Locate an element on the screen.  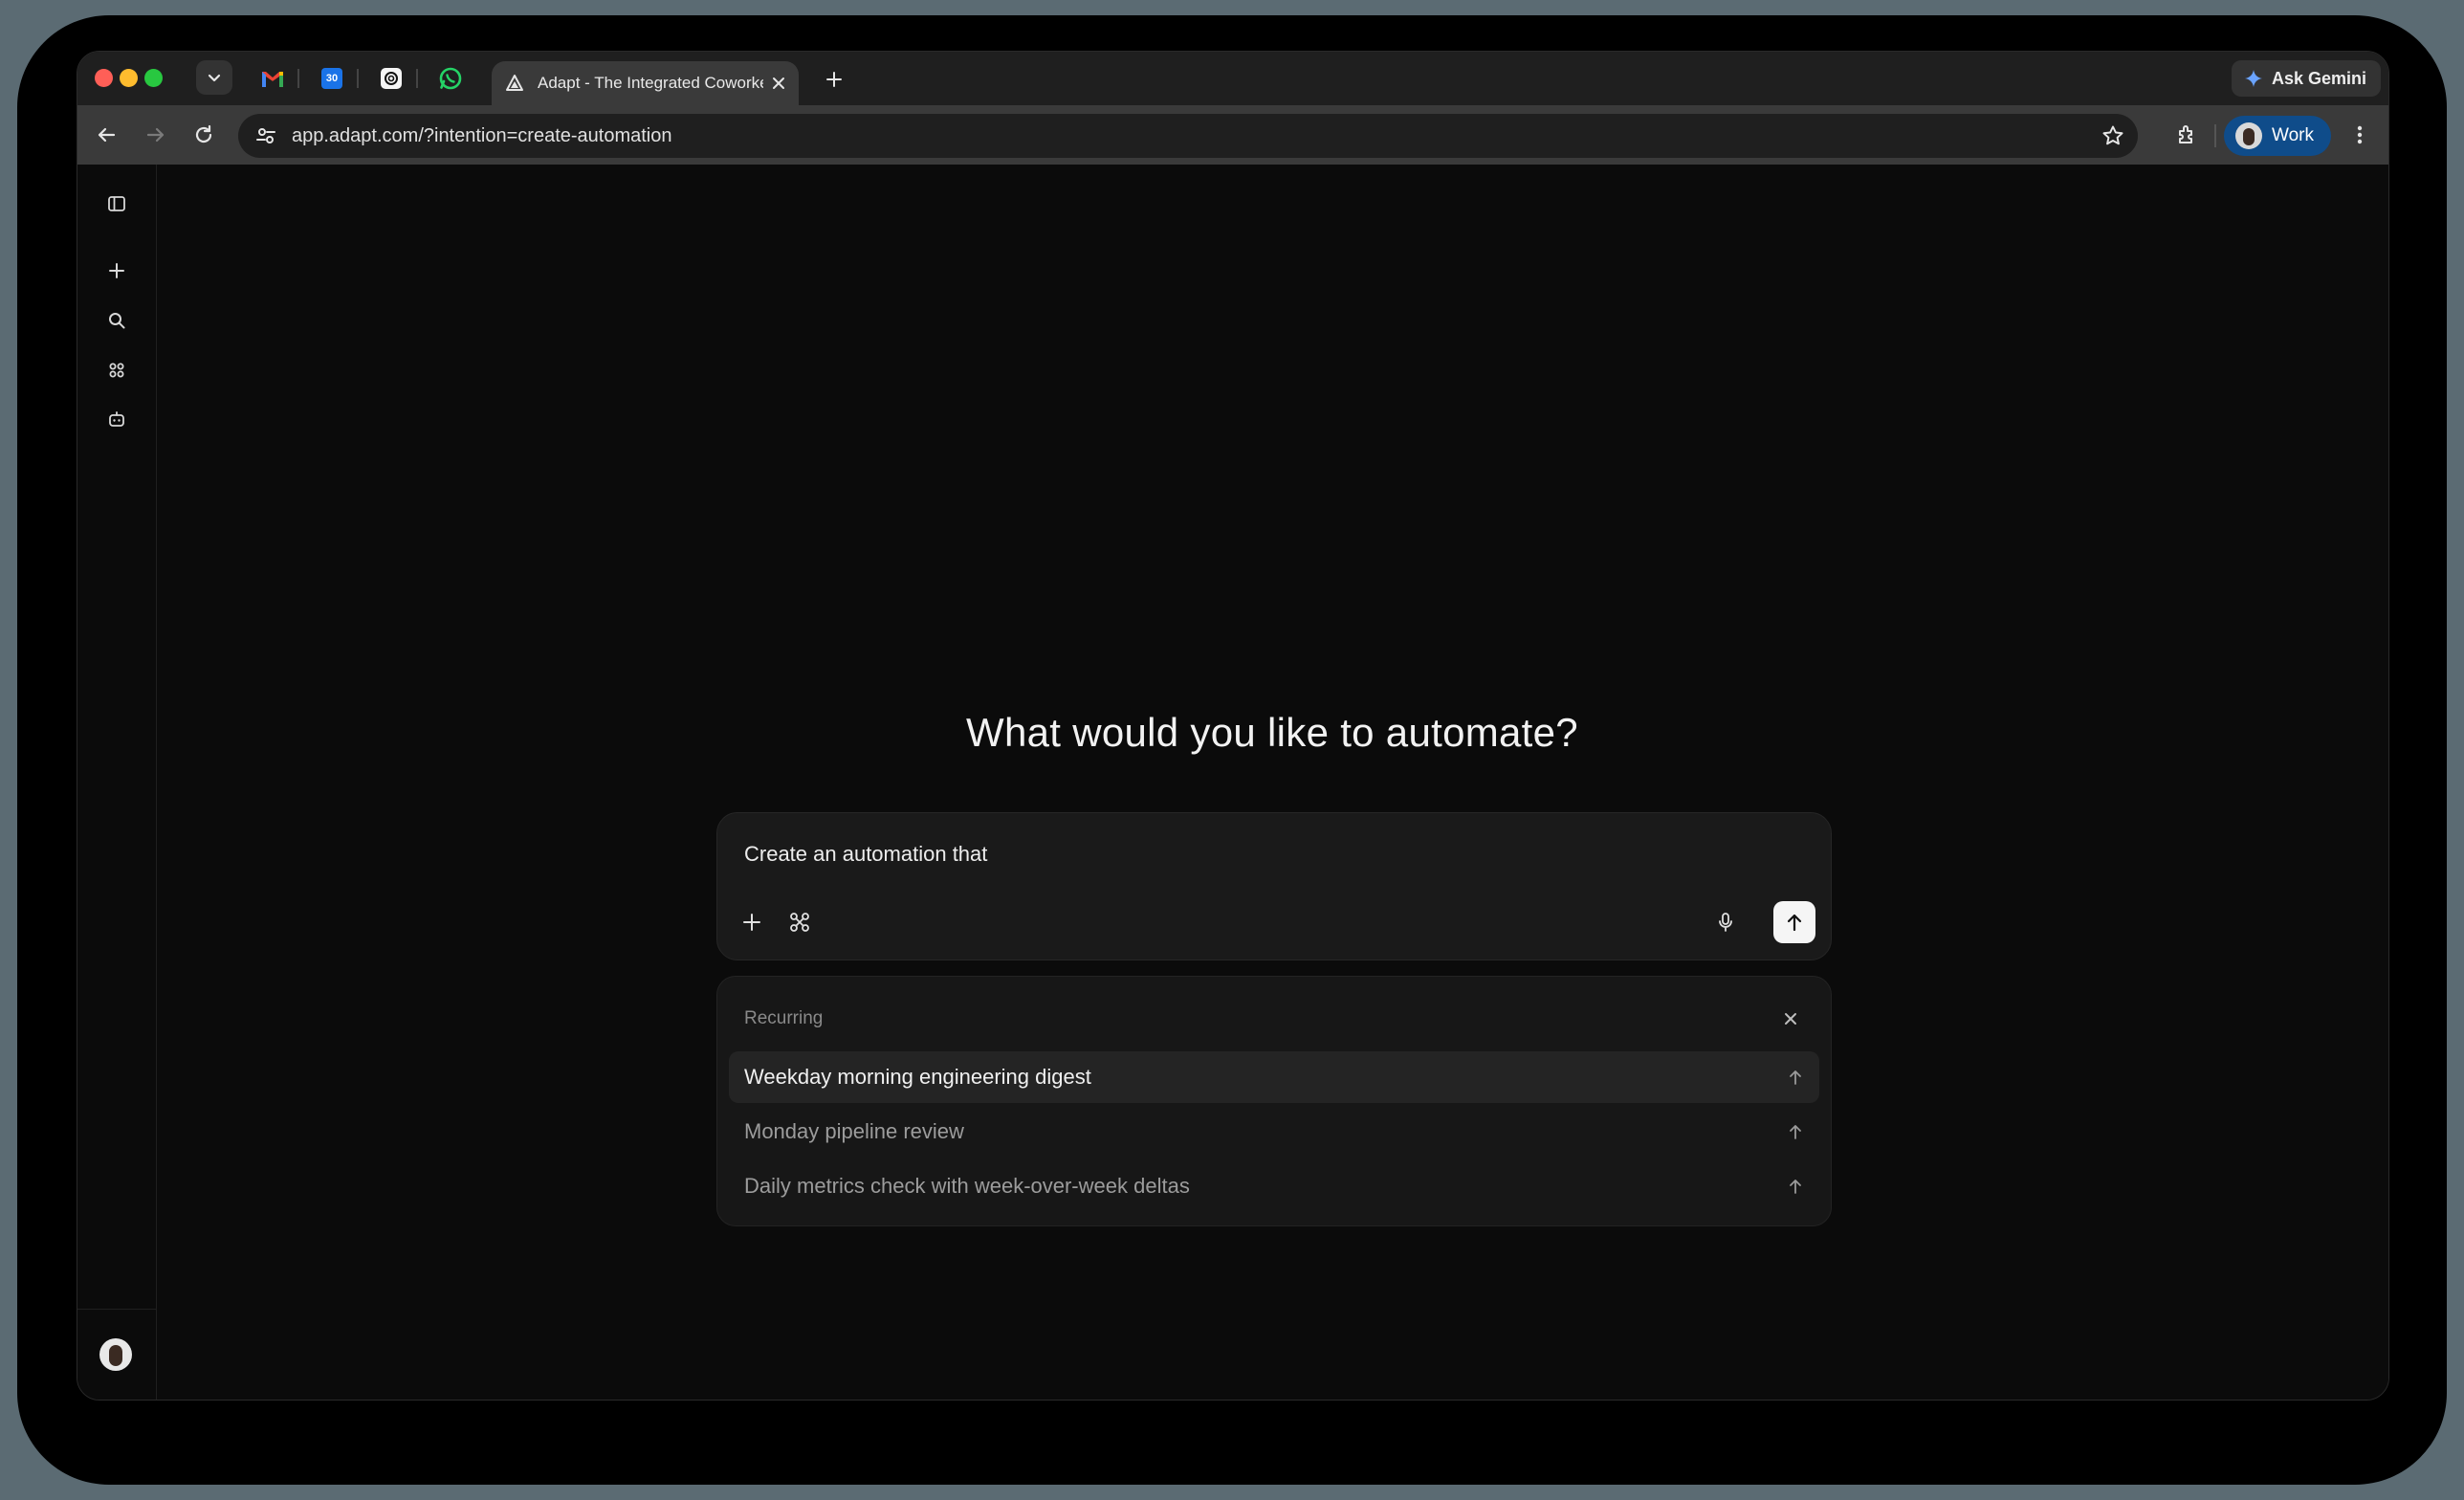
browser-menu-button is located at coordinates (2359, 135).